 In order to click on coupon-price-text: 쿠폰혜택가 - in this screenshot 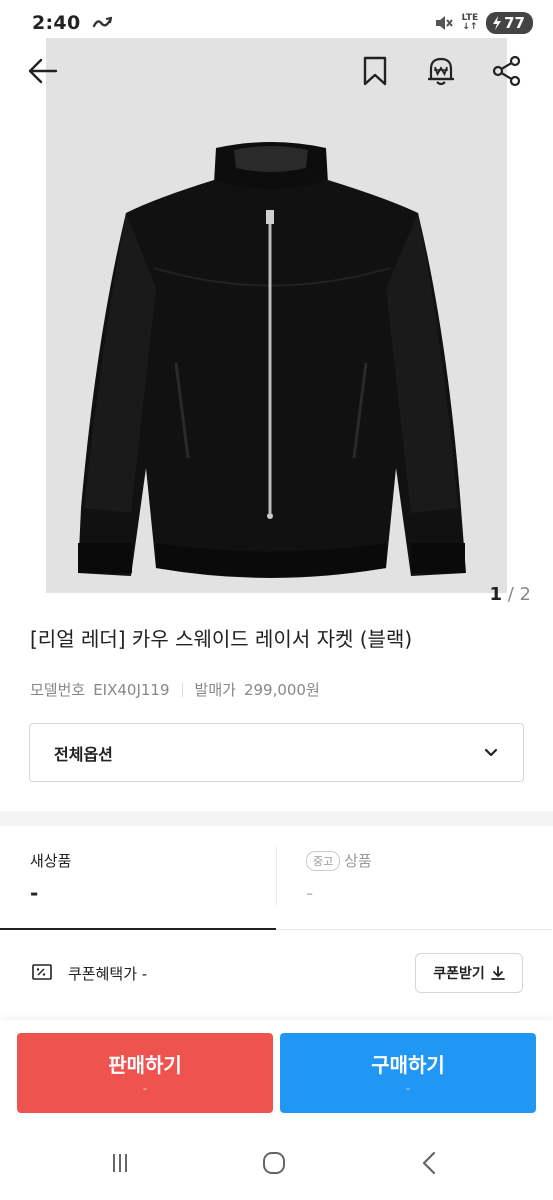, I will do `click(108, 974)`.